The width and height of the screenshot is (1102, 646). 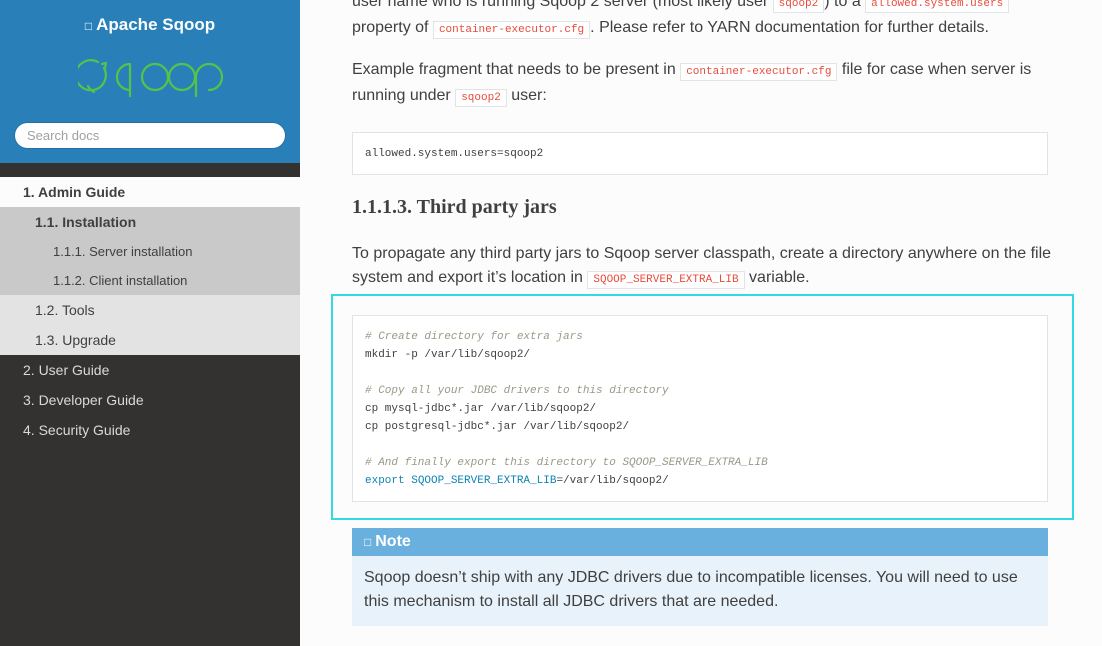 What do you see at coordinates (151, 78) in the screenshot?
I see `sqoop-logo` at bounding box center [151, 78].